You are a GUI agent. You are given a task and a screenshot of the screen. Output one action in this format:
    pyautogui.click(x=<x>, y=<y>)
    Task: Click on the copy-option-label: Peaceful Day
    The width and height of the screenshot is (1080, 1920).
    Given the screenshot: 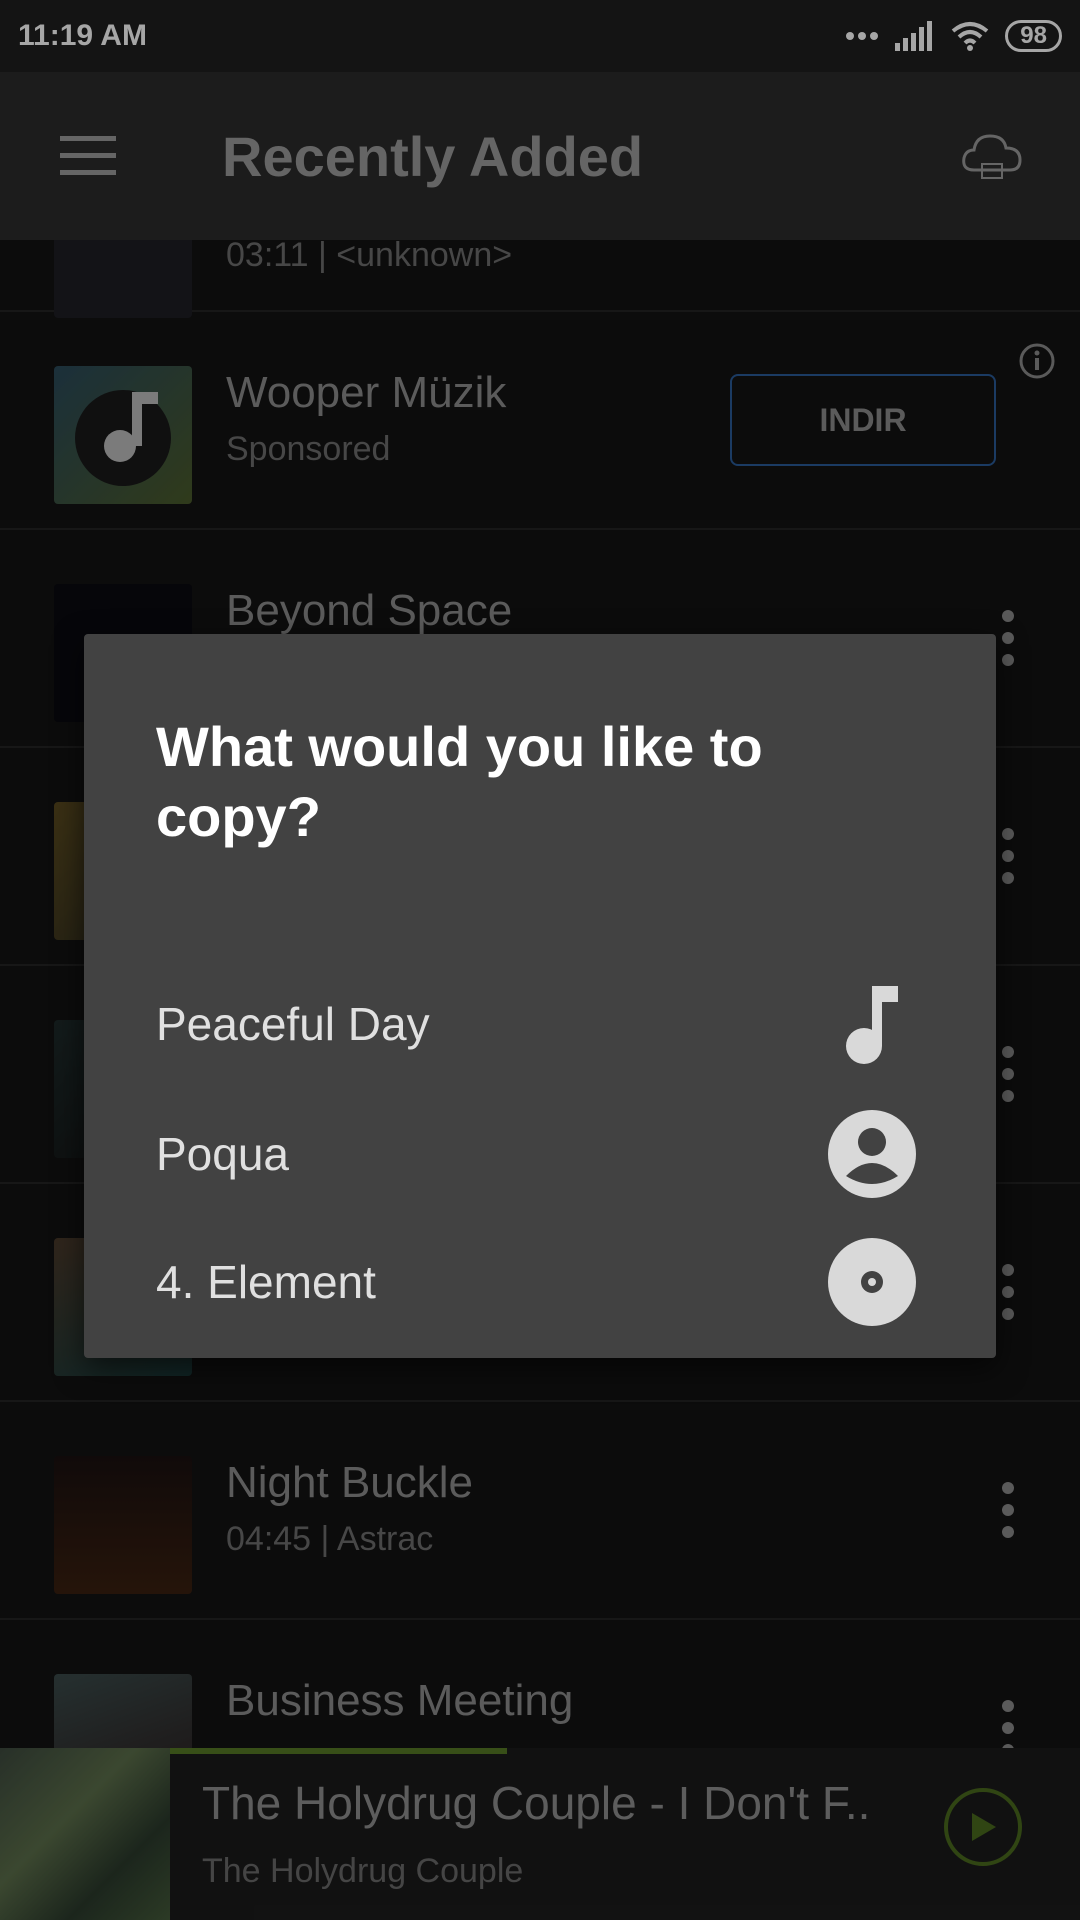 What is the action you would take?
    pyautogui.click(x=293, y=1024)
    